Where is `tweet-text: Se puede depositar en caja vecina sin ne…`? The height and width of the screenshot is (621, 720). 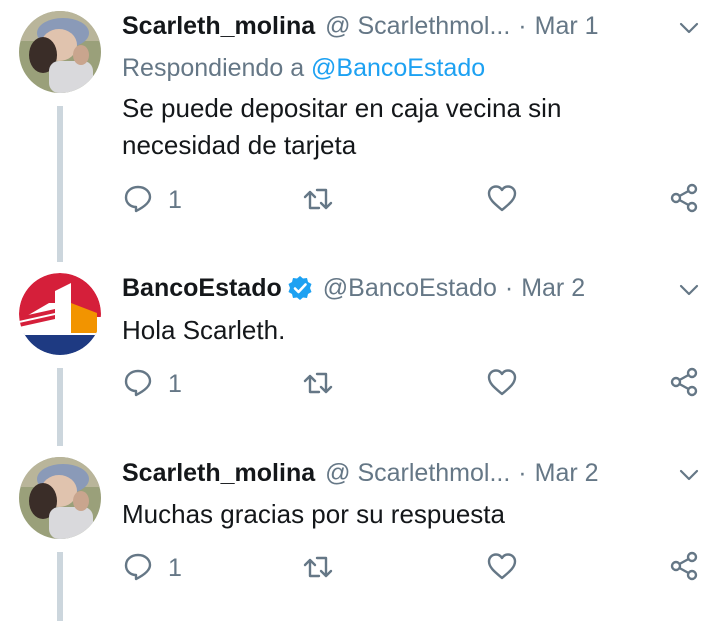 tweet-text: Se puede depositar en caja vecina sin ne… is located at coordinates (402, 127).